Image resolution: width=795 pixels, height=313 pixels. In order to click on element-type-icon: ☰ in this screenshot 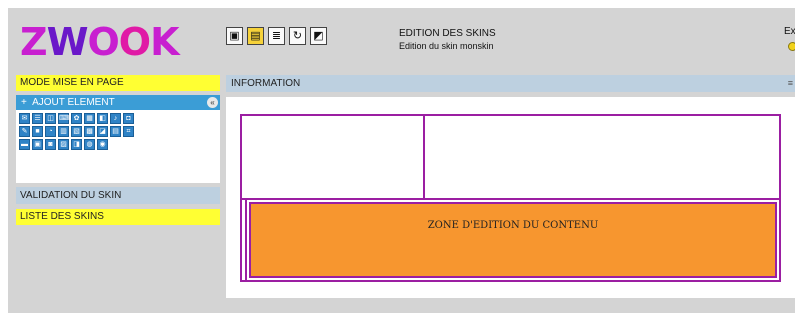, I will do `click(37, 118)`.